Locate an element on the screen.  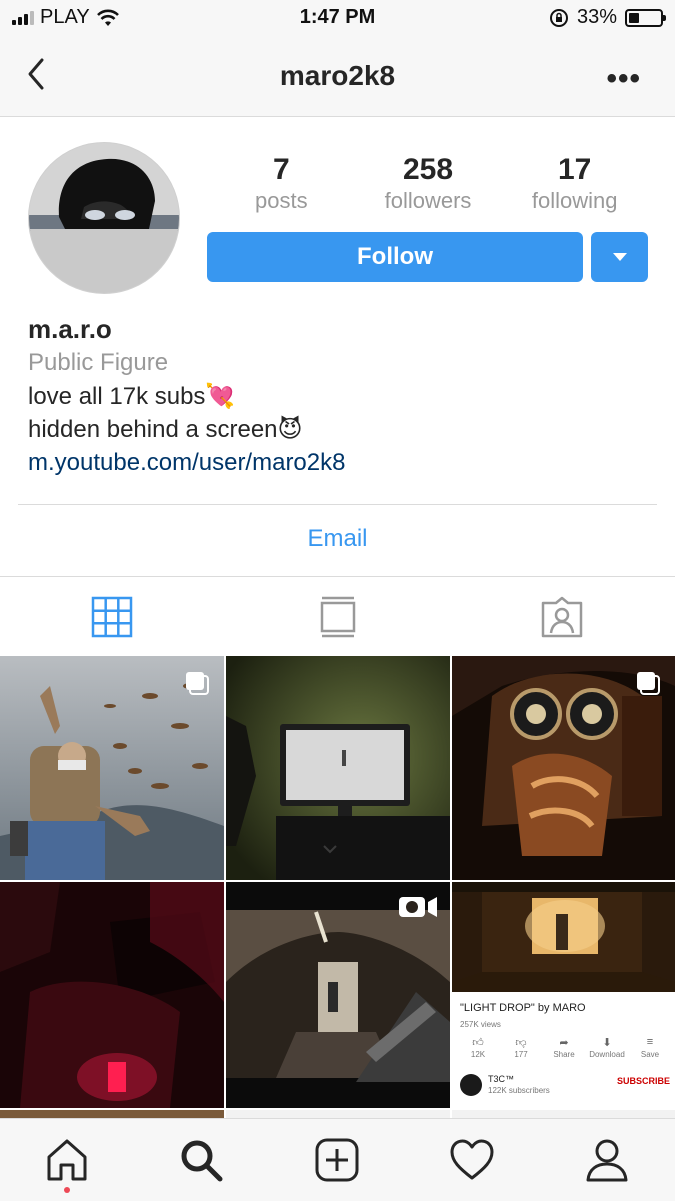
share-action: ➦ Share is located at coordinates (564, 1047).